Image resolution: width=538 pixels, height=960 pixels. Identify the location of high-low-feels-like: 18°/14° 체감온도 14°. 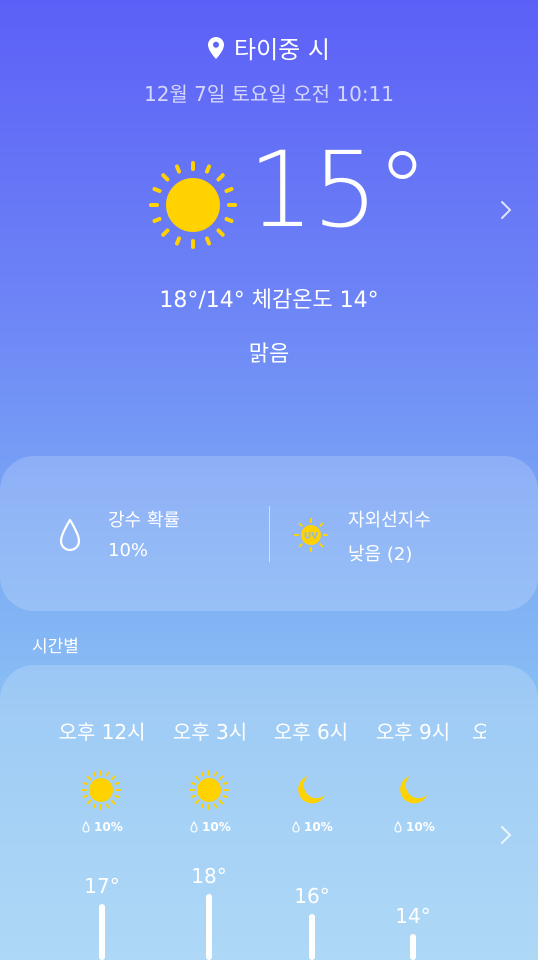
(269, 300).